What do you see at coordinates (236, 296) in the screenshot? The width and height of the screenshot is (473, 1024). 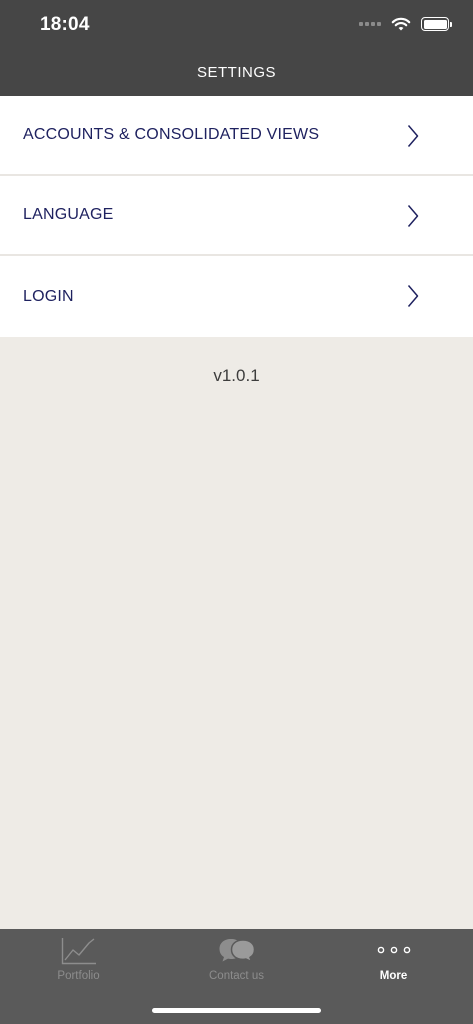 I see `settings-item-login: LOGIN` at bounding box center [236, 296].